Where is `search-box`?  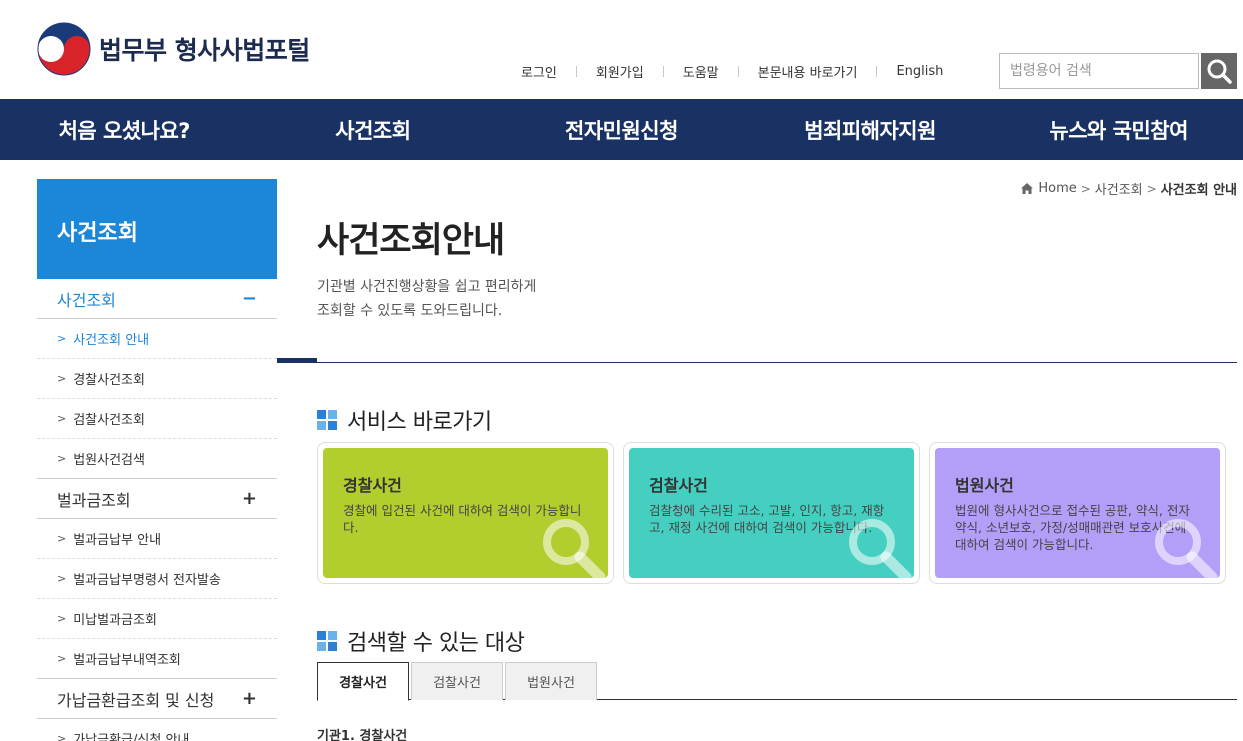
search-box is located at coordinates (1099, 71).